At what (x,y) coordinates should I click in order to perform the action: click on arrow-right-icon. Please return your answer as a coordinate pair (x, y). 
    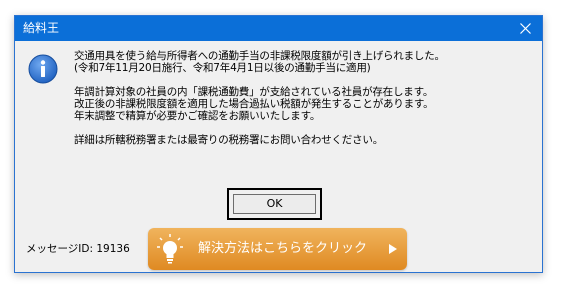
    Looking at the image, I should click on (393, 249).